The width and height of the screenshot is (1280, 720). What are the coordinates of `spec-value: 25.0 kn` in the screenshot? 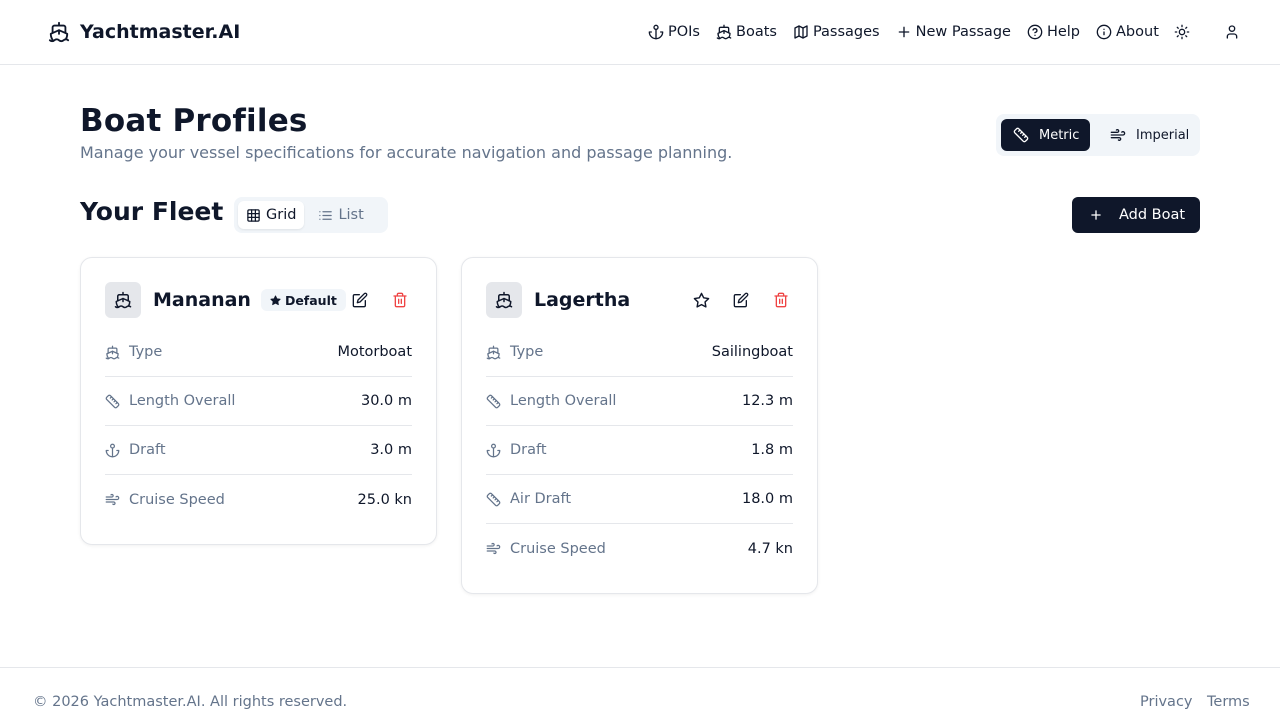 It's located at (384, 499).